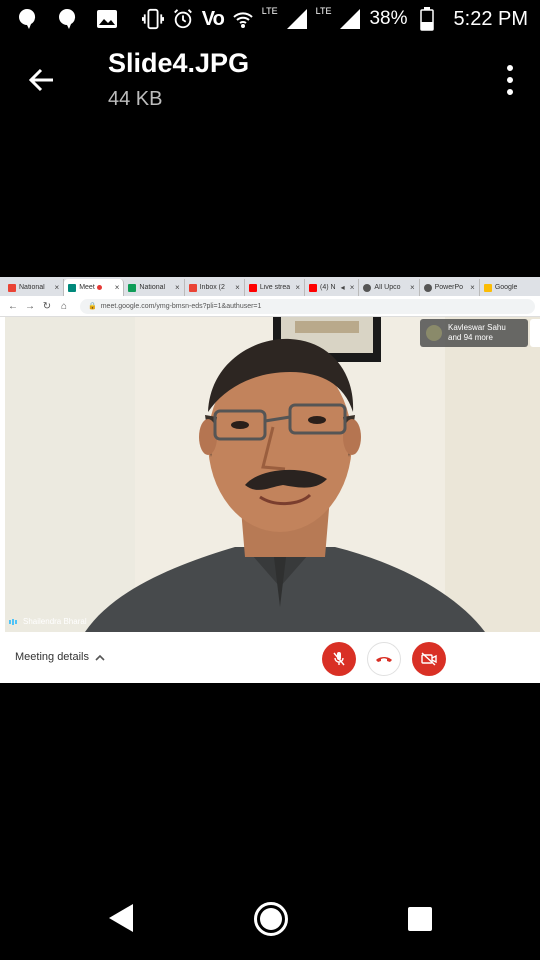  What do you see at coordinates (27, 19) in the screenshot?
I see `chat-bubble-icon` at bounding box center [27, 19].